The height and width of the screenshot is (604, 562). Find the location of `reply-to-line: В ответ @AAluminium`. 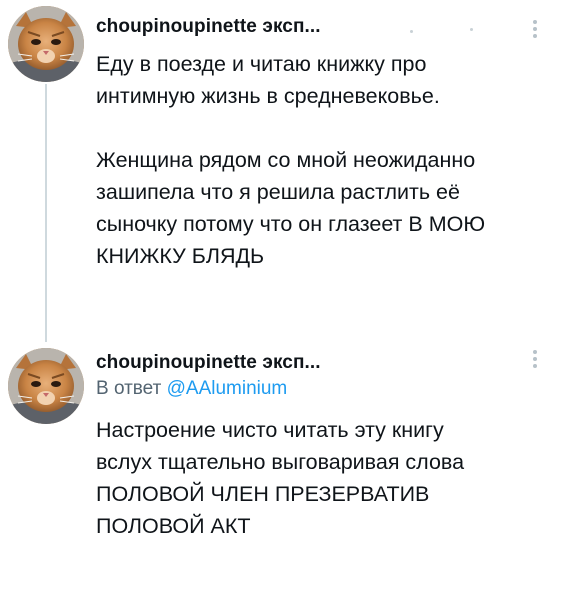

reply-to-line: В ответ @AAluminium is located at coordinates (191, 389).